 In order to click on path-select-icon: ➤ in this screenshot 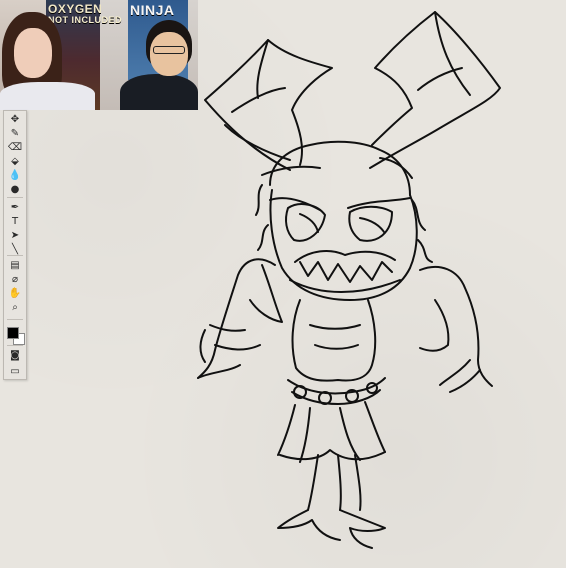, I will do `click(15, 235)`.